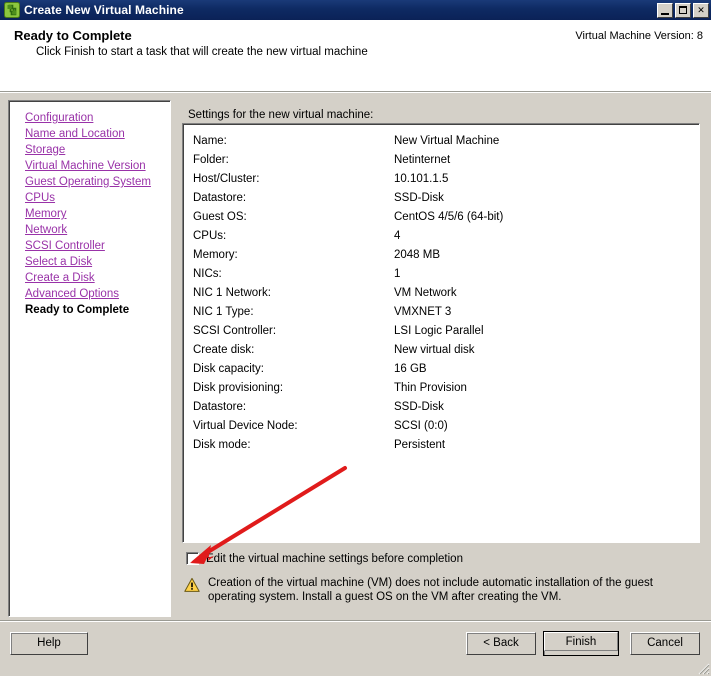  I want to click on table-row: Virtual Device Node: SCSI (0:0), so click(441, 426).